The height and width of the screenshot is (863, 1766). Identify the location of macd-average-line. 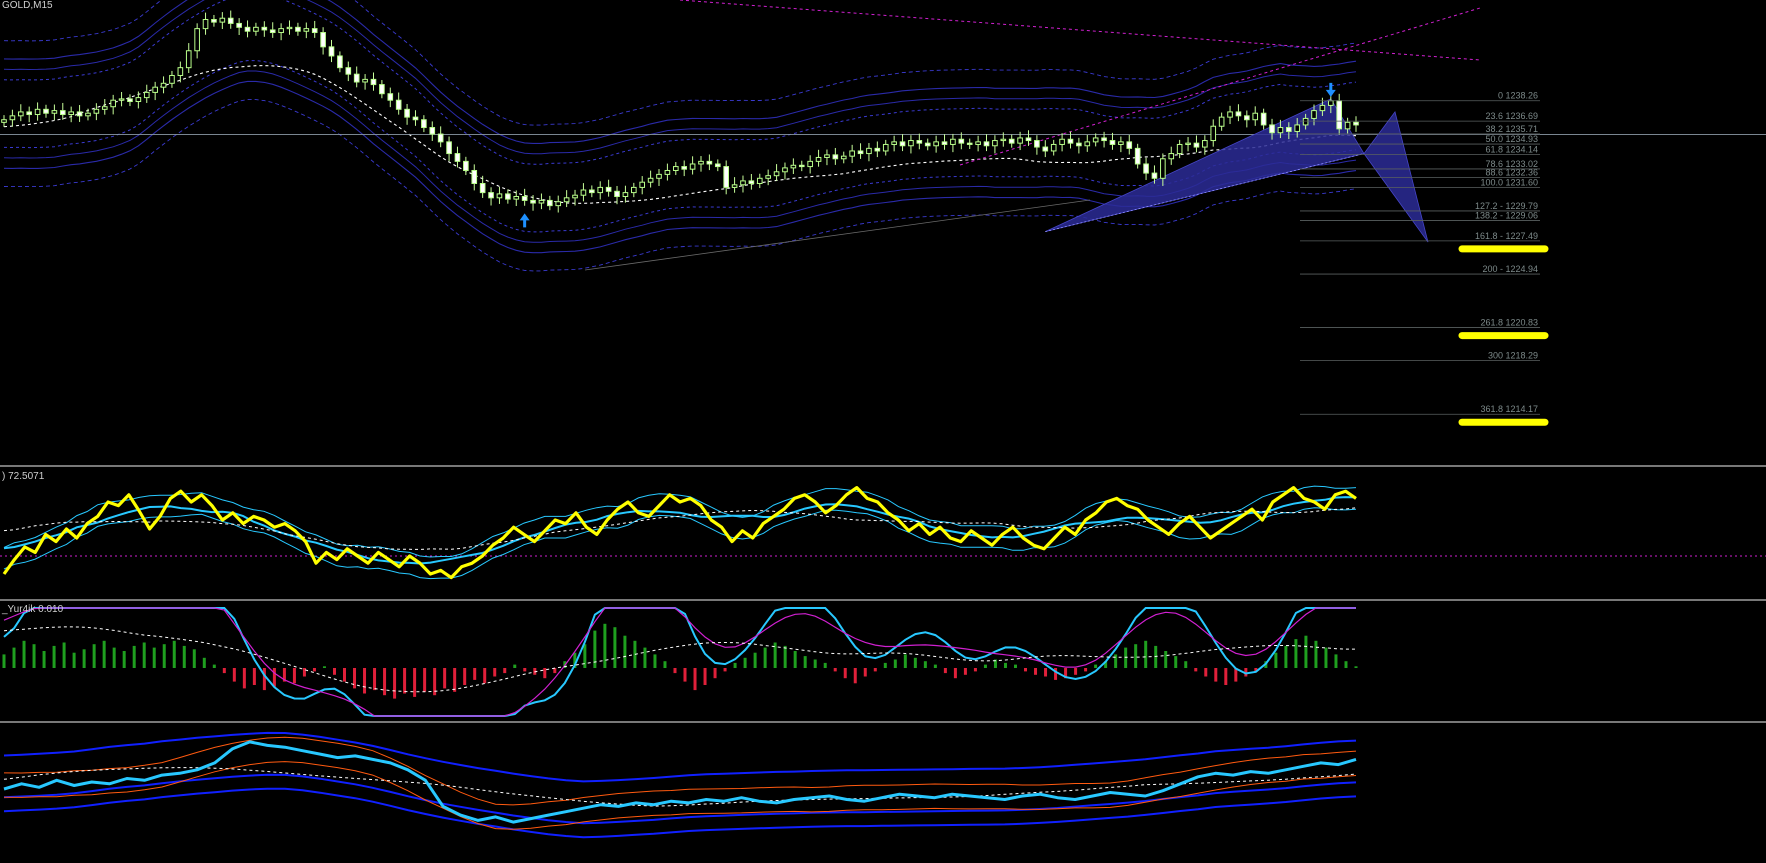
(679, 659).